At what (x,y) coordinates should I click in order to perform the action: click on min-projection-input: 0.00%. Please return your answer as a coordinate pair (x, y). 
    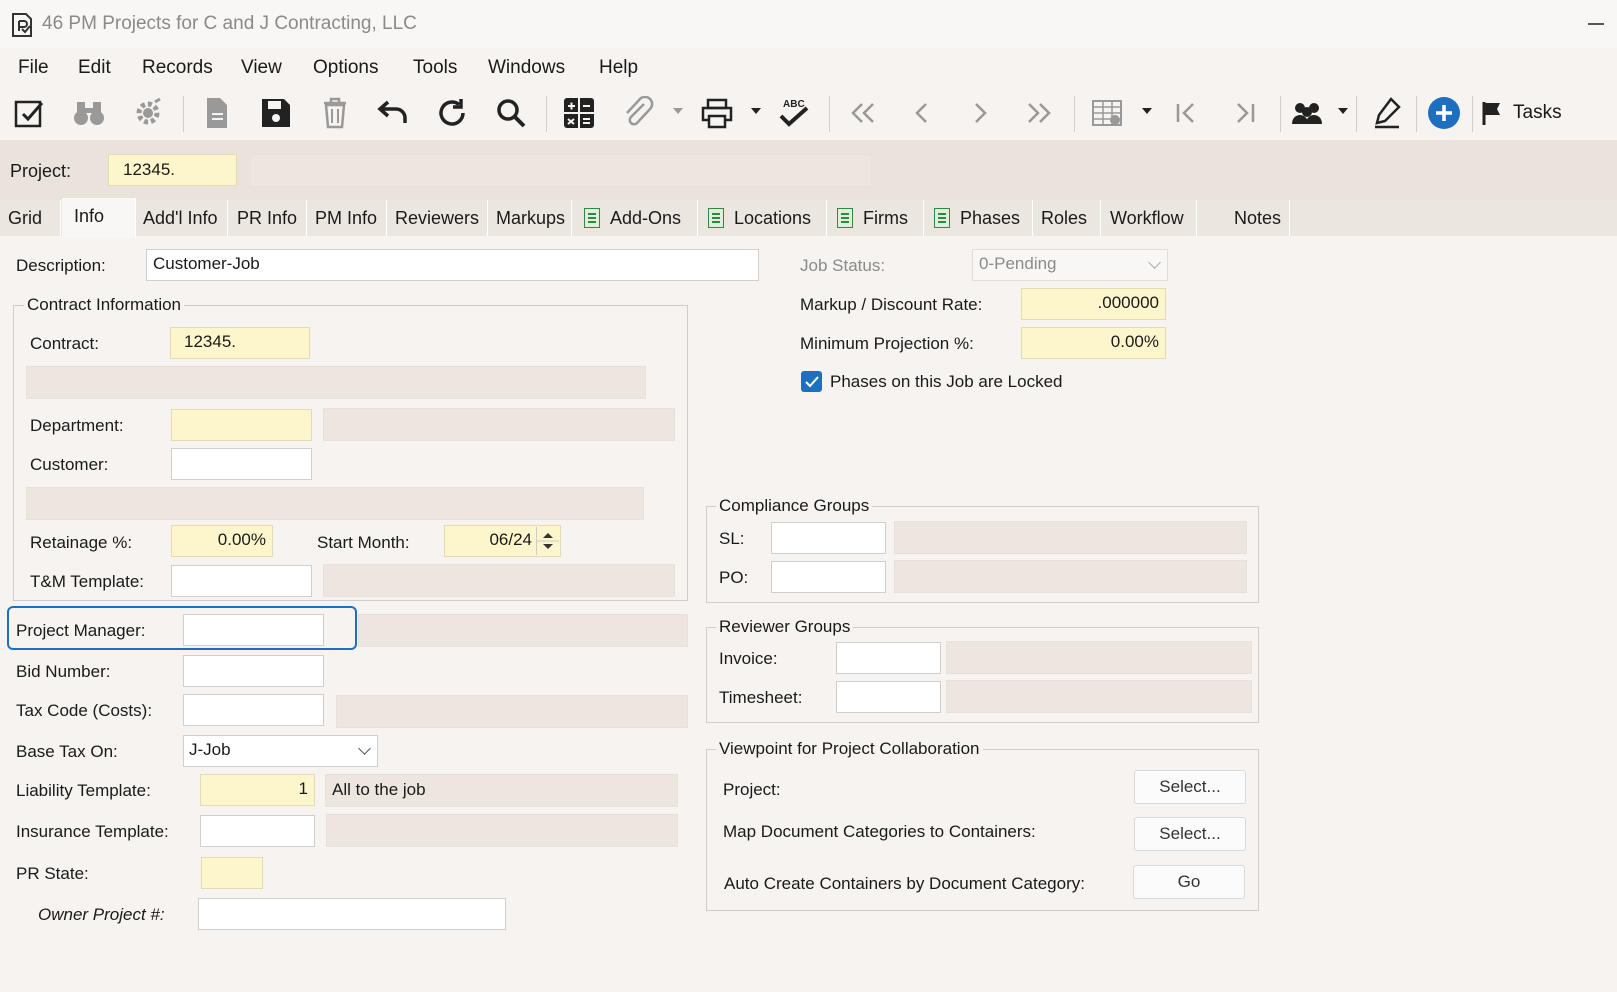
    Looking at the image, I should click on (1093, 343).